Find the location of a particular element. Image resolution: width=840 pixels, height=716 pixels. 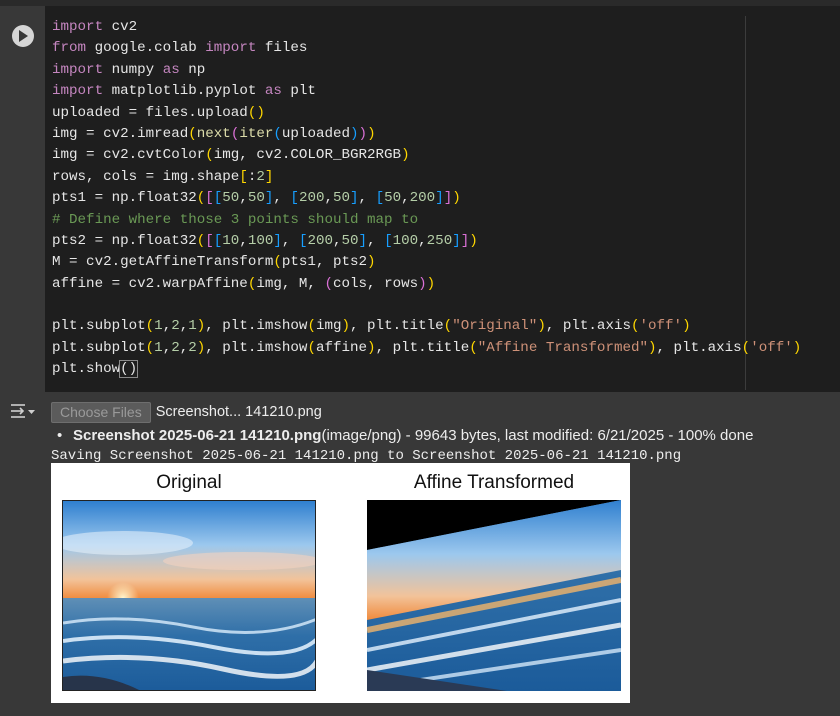

code-line: from google.colab import files is located at coordinates (426, 48).